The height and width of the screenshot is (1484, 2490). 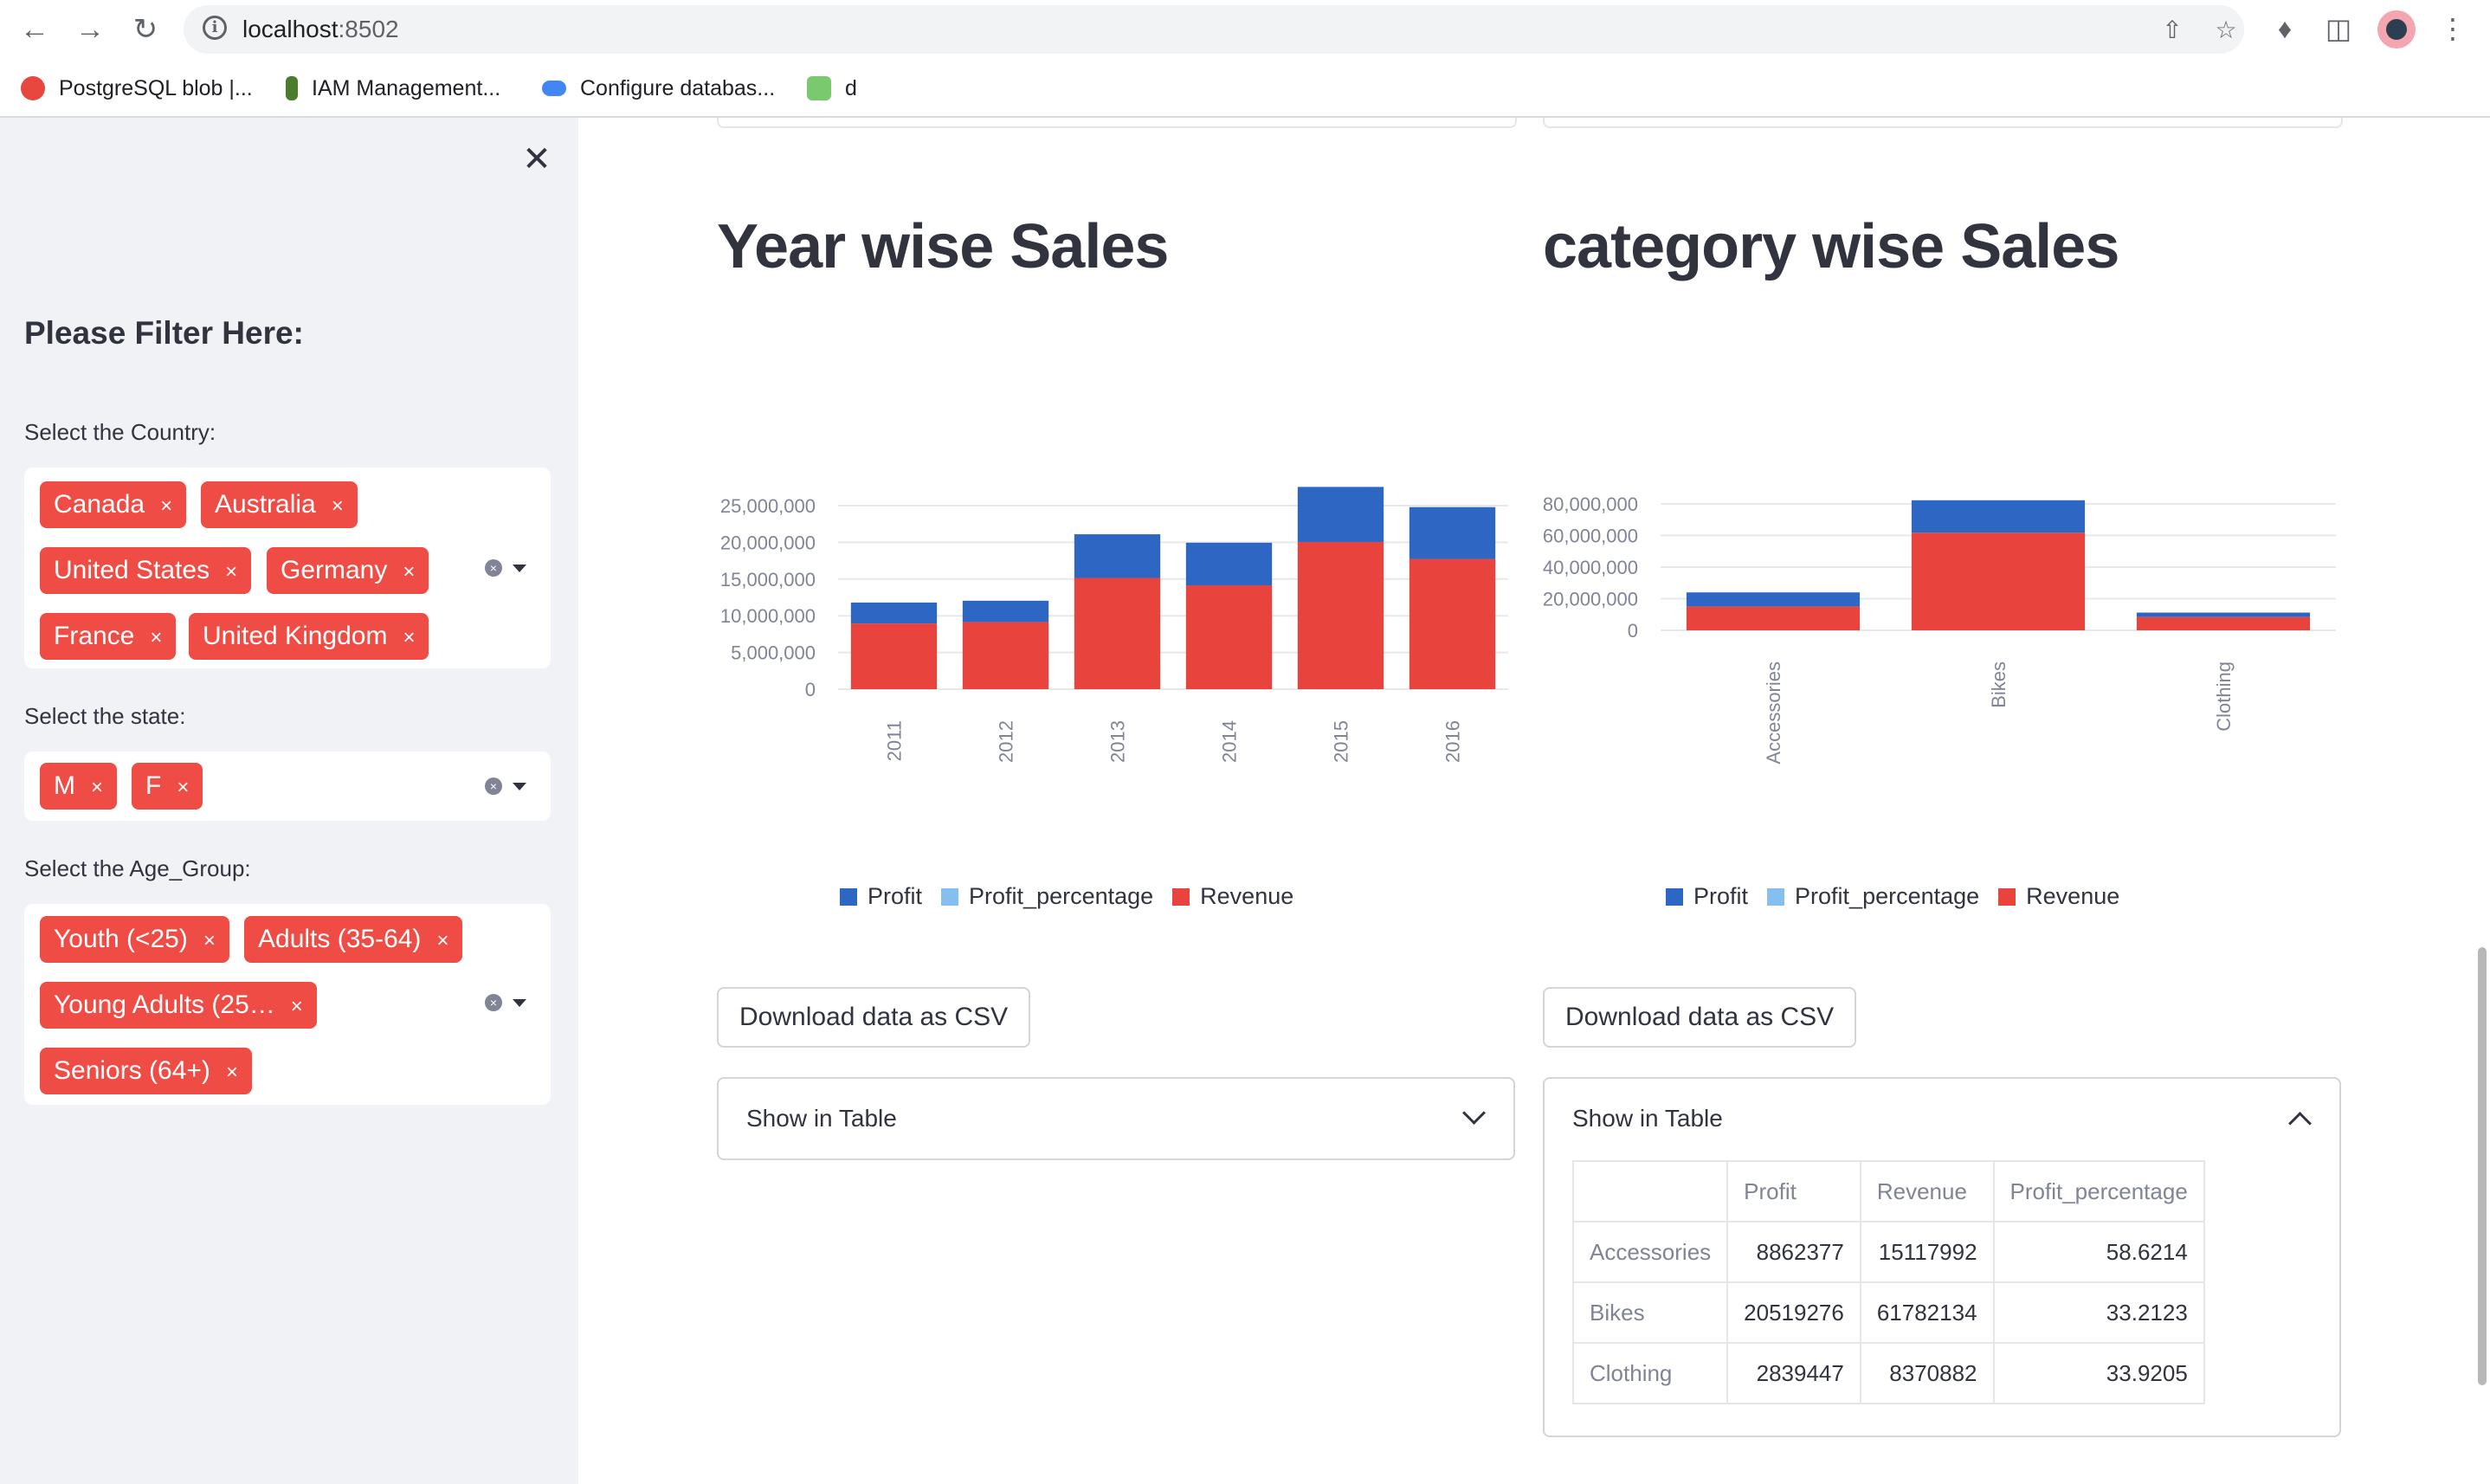 What do you see at coordinates (1887, 896) in the screenshot?
I see `legend-label: Profit_percentage` at bounding box center [1887, 896].